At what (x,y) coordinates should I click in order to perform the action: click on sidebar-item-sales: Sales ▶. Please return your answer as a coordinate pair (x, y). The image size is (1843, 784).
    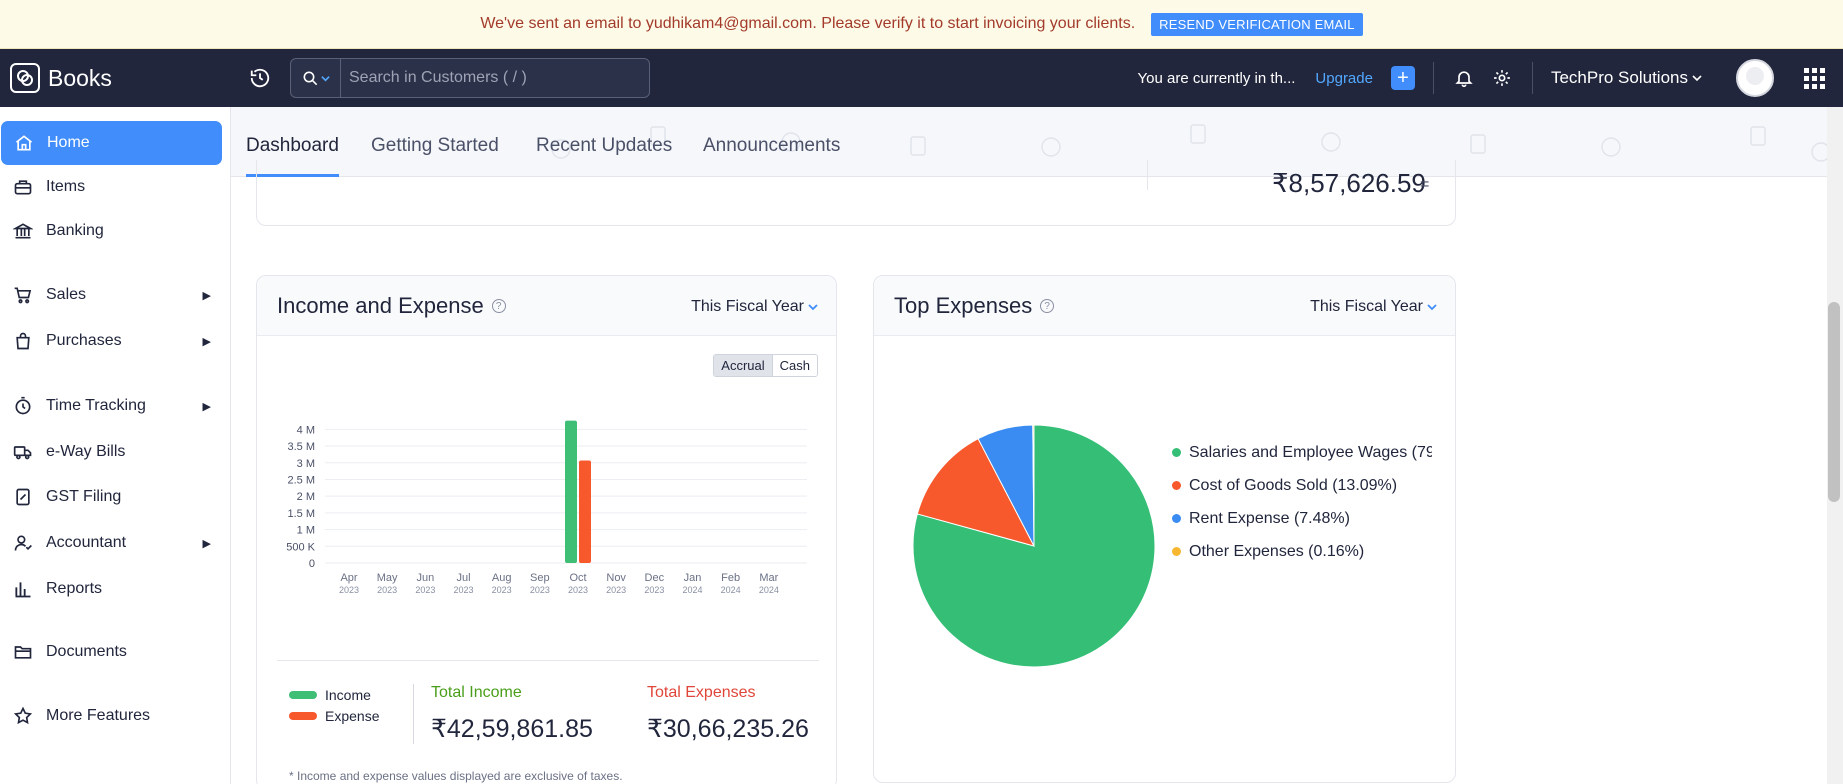
    Looking at the image, I should click on (110, 295).